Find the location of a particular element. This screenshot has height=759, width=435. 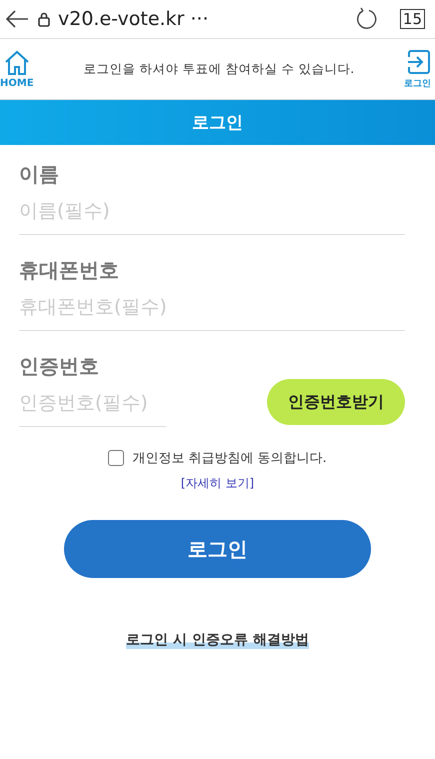

login-link: 로그인 is located at coordinates (417, 69).